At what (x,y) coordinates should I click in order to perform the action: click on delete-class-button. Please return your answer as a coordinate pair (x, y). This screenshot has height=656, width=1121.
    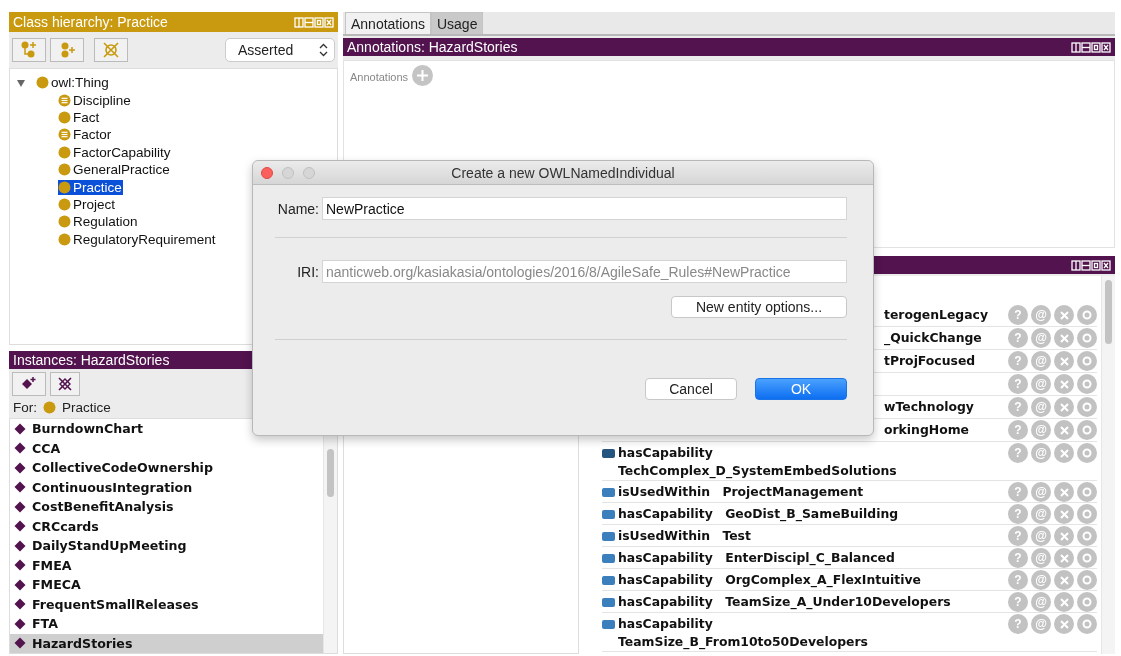
    Looking at the image, I should click on (111, 50).